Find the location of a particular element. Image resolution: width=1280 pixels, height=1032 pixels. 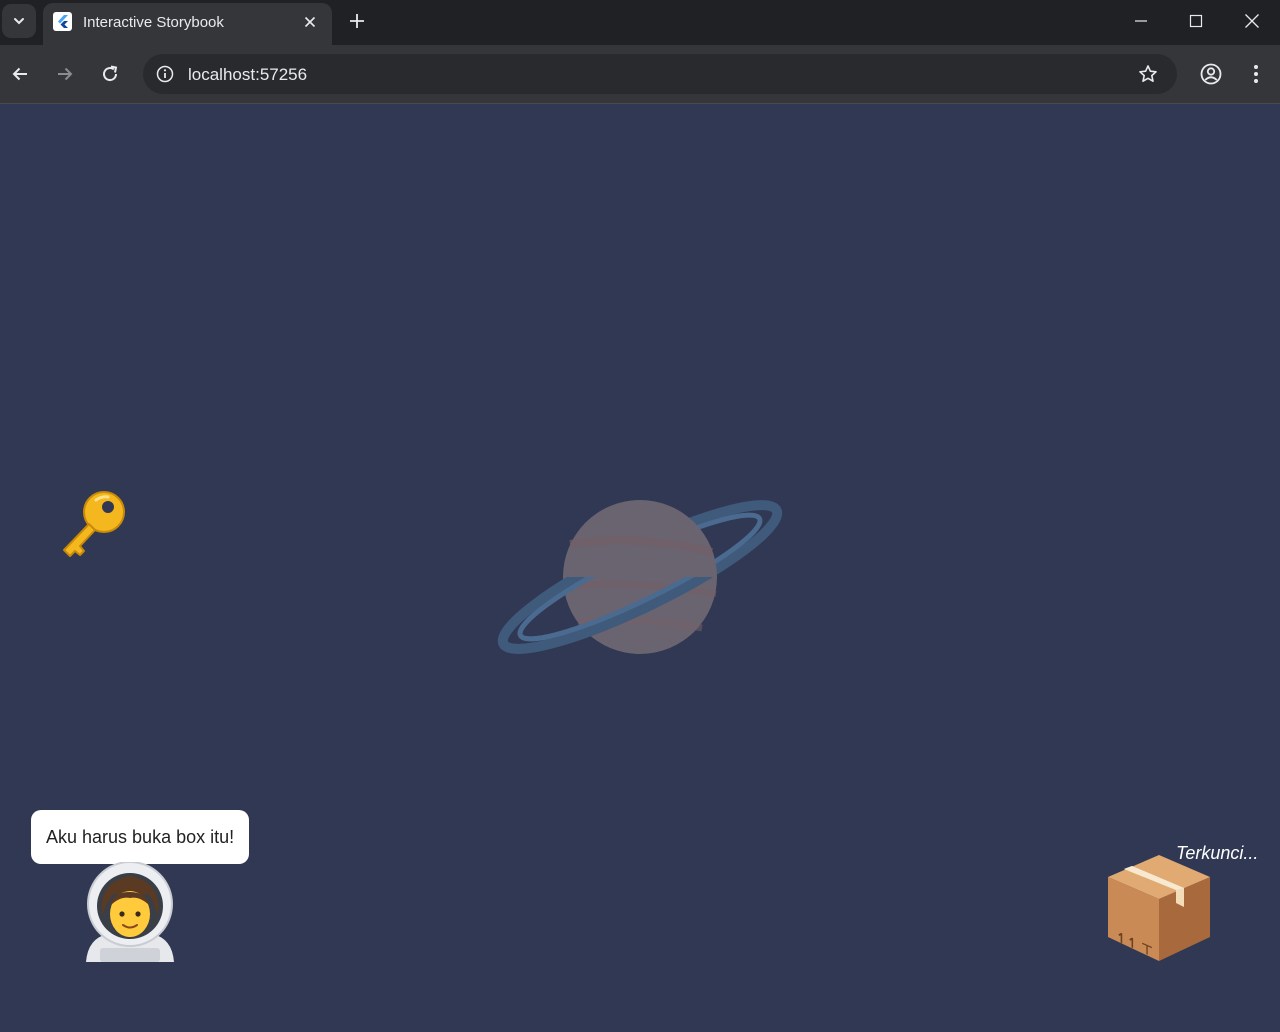

profile-button is located at coordinates (1211, 74).